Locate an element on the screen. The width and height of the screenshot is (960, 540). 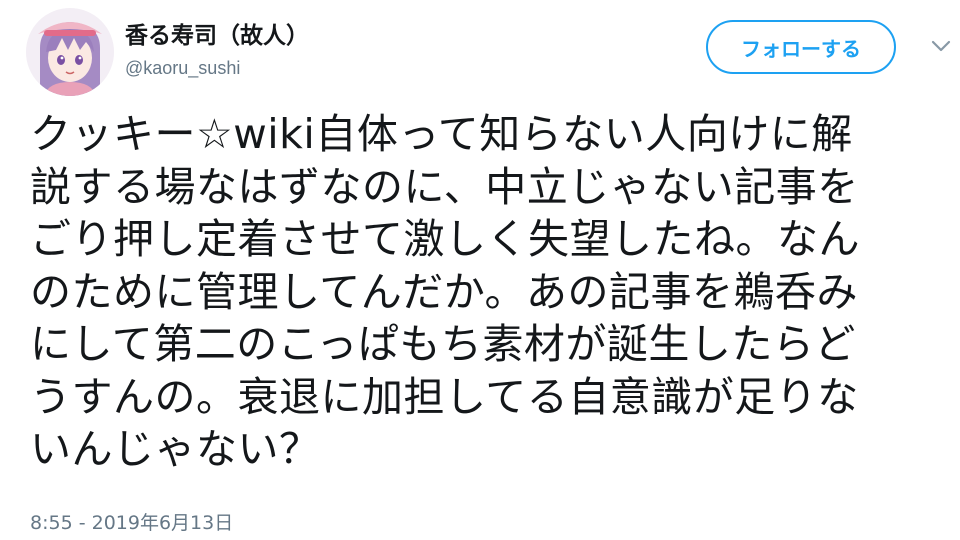
tweet-text-line: クッキー☆wiki自体って知らない人向けに解 is located at coordinates (441, 134).